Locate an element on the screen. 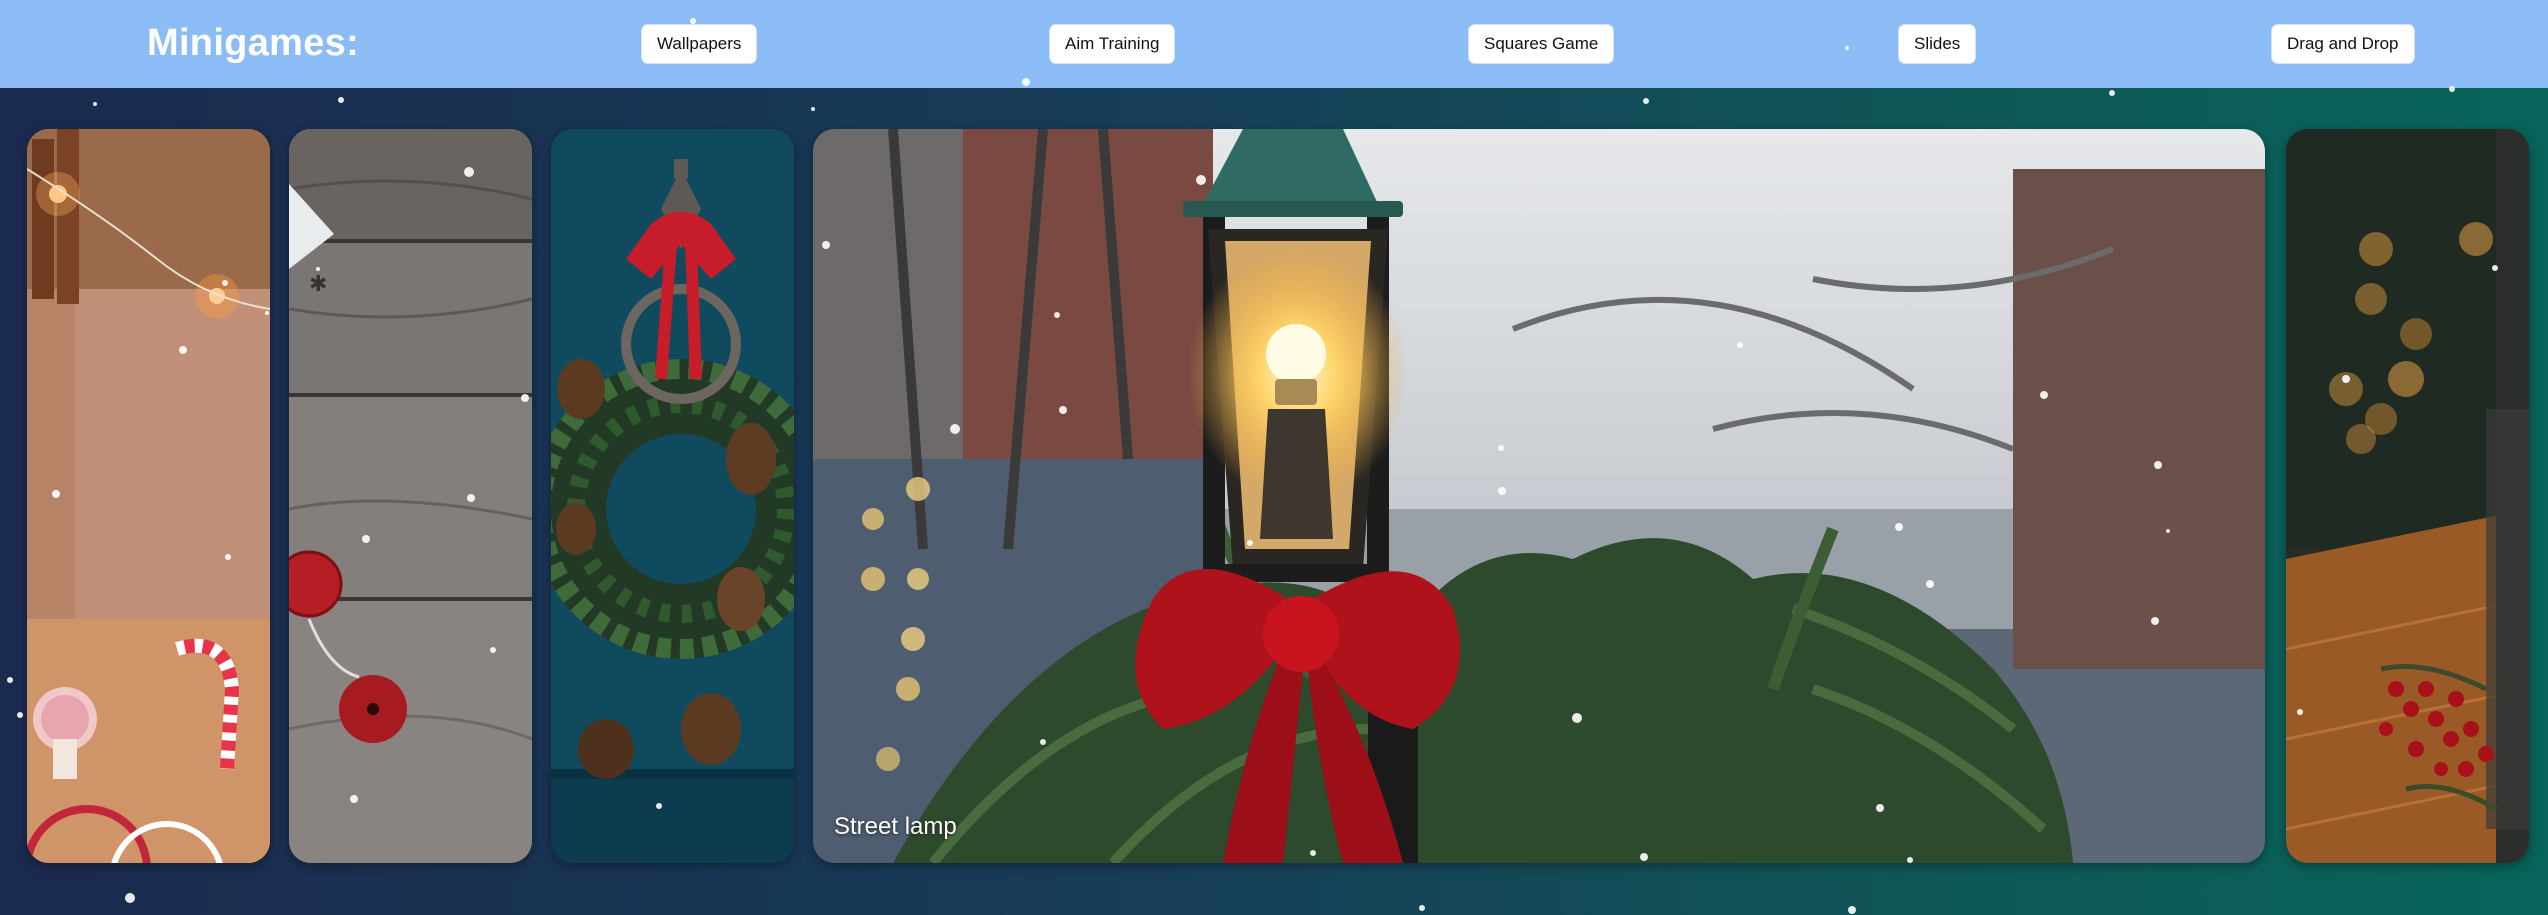 The height and width of the screenshot is (915, 2548). page-title: Minigames: is located at coordinates (253, 43).